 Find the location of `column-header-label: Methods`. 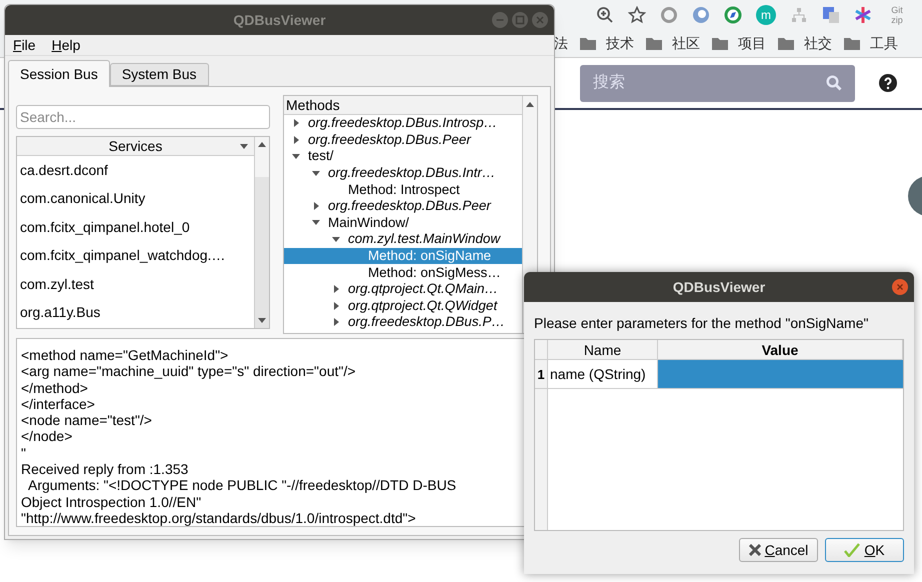

column-header-label: Methods is located at coordinates (313, 105).